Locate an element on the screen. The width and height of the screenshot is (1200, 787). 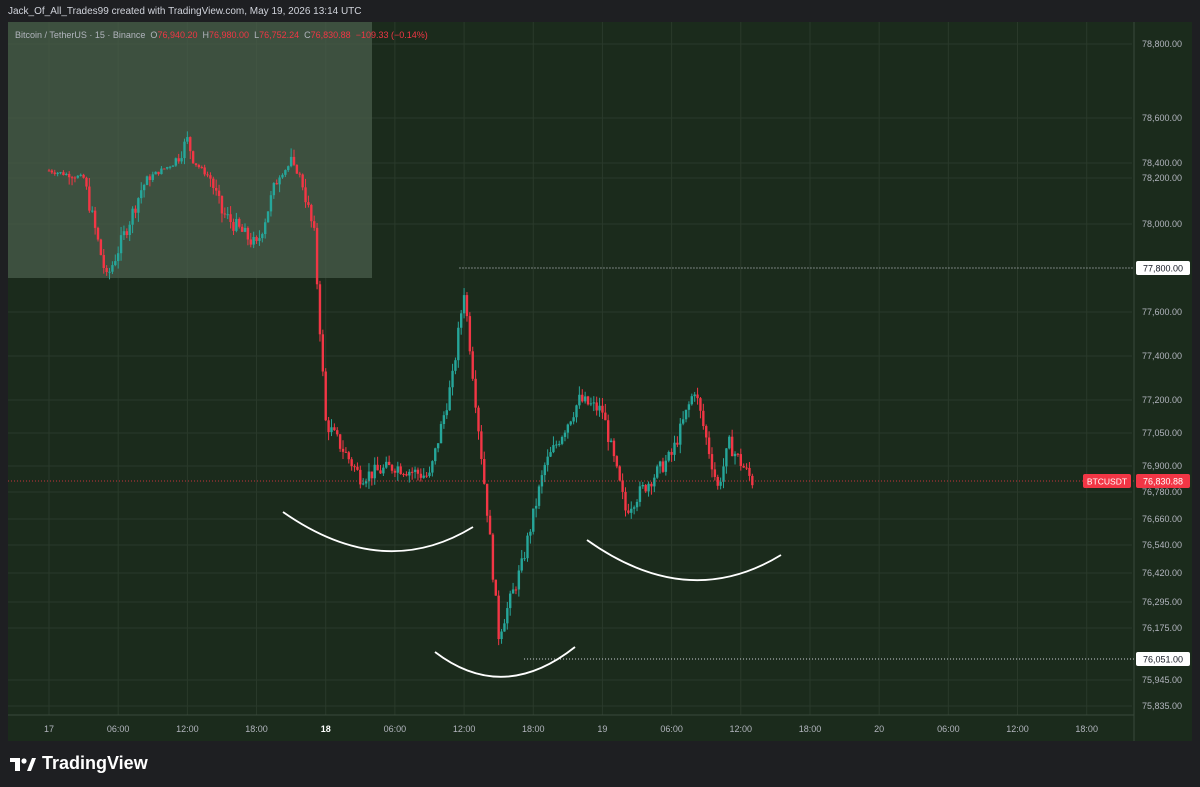
time-tick-label: 06:00 is located at coordinates (671, 729).